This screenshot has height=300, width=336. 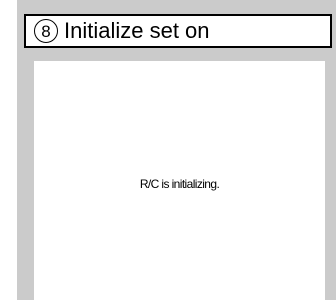 I want to click on status-message: R/C is initializing., so click(x=179, y=183).